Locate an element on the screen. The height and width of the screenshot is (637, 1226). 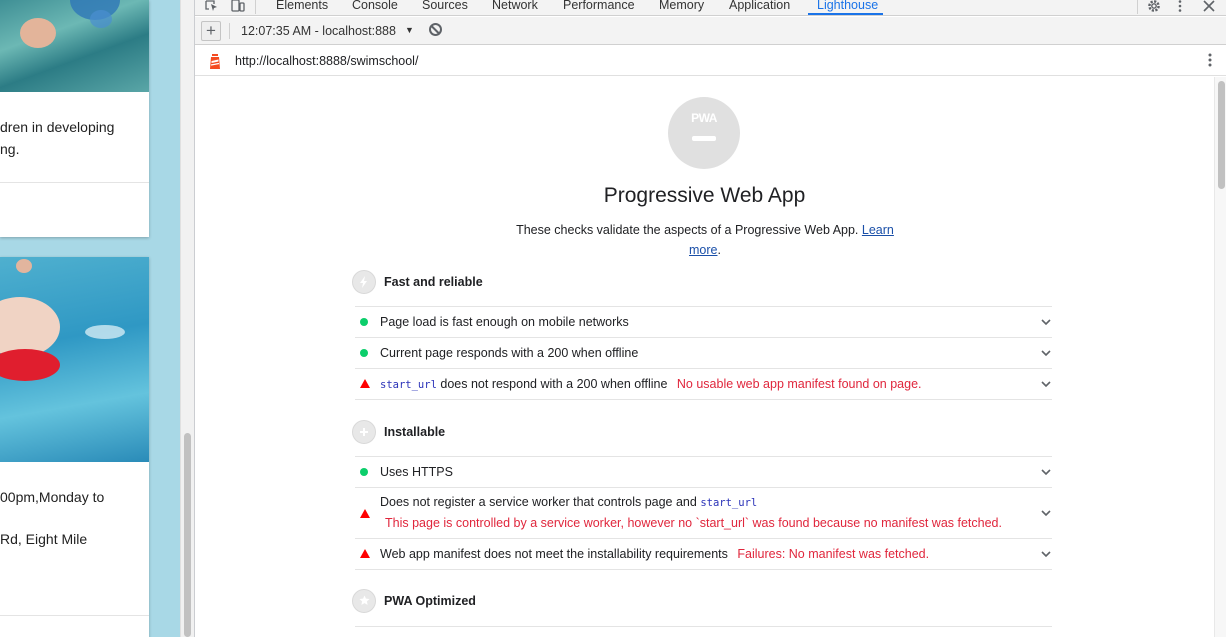
new-report-button: + is located at coordinates (211, 31).